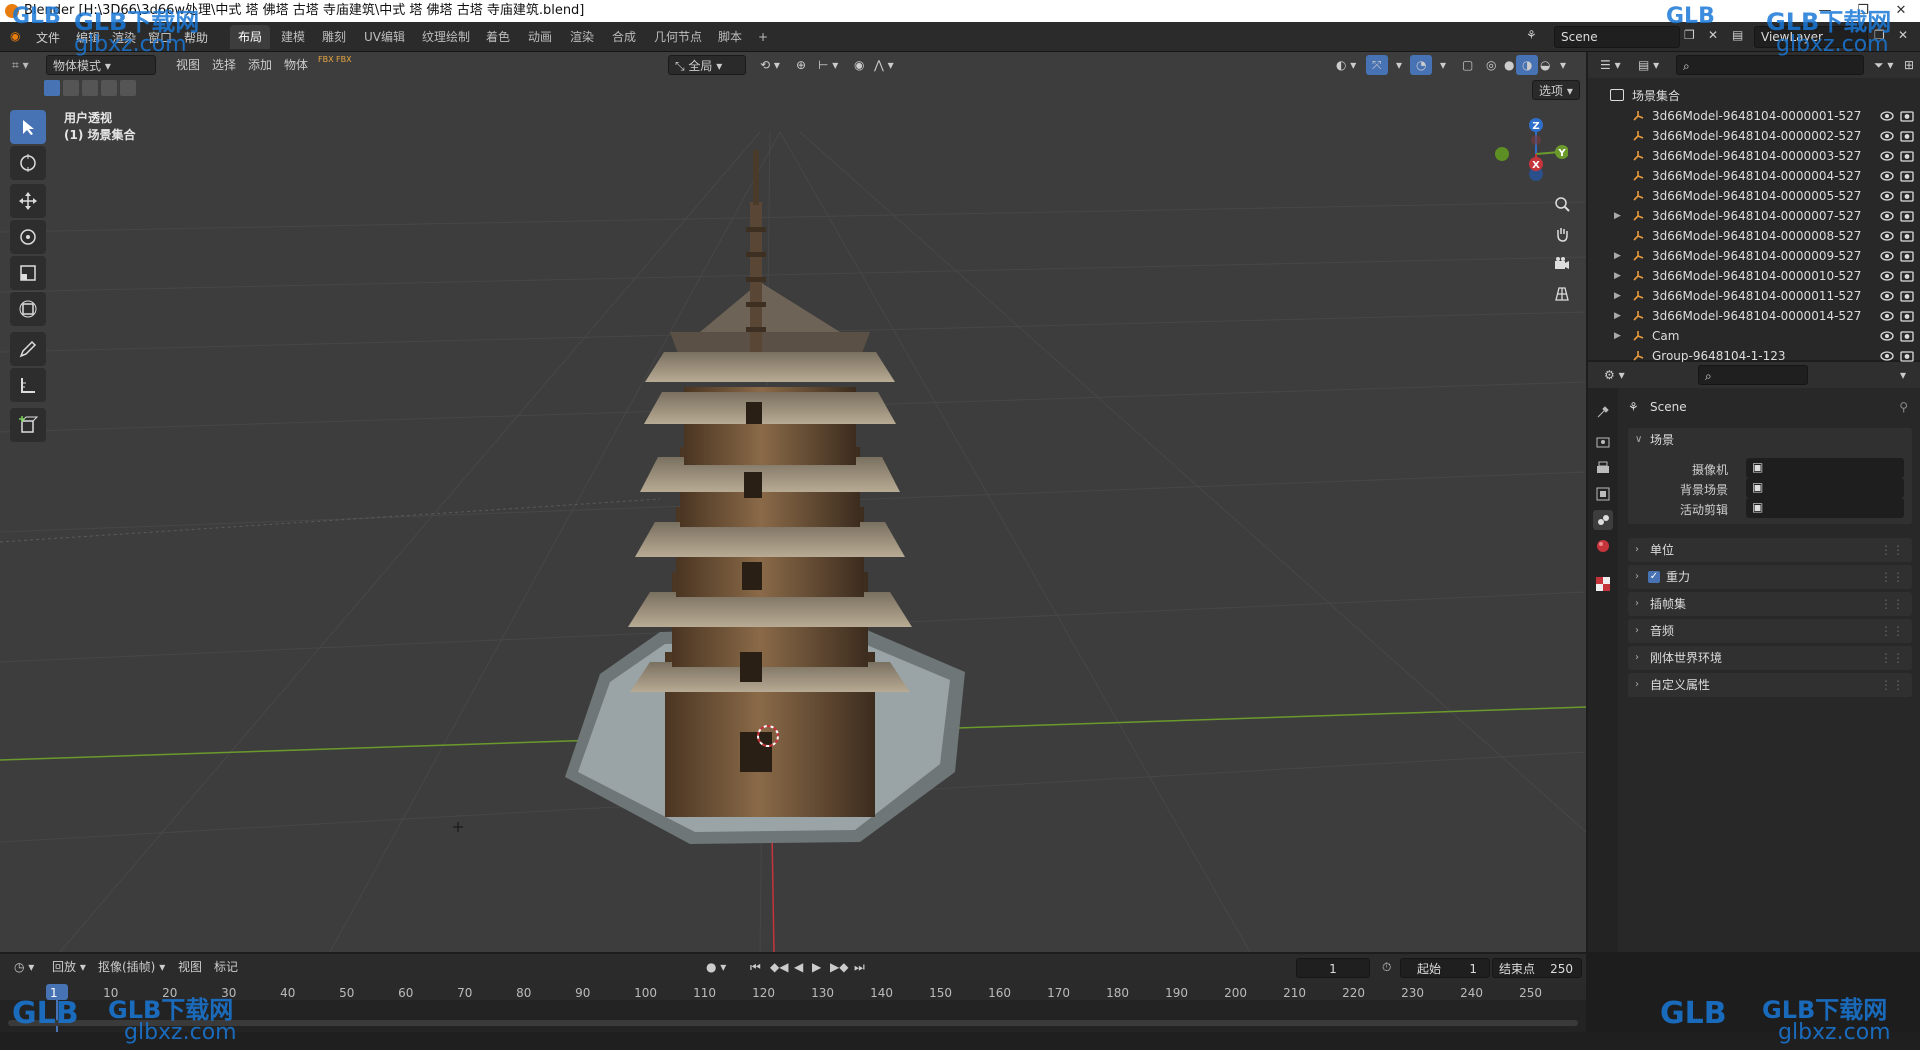 This screenshot has width=1920, height=1050. What do you see at coordinates (1467, 65) in the screenshot?
I see `xray-icon: ▢` at bounding box center [1467, 65].